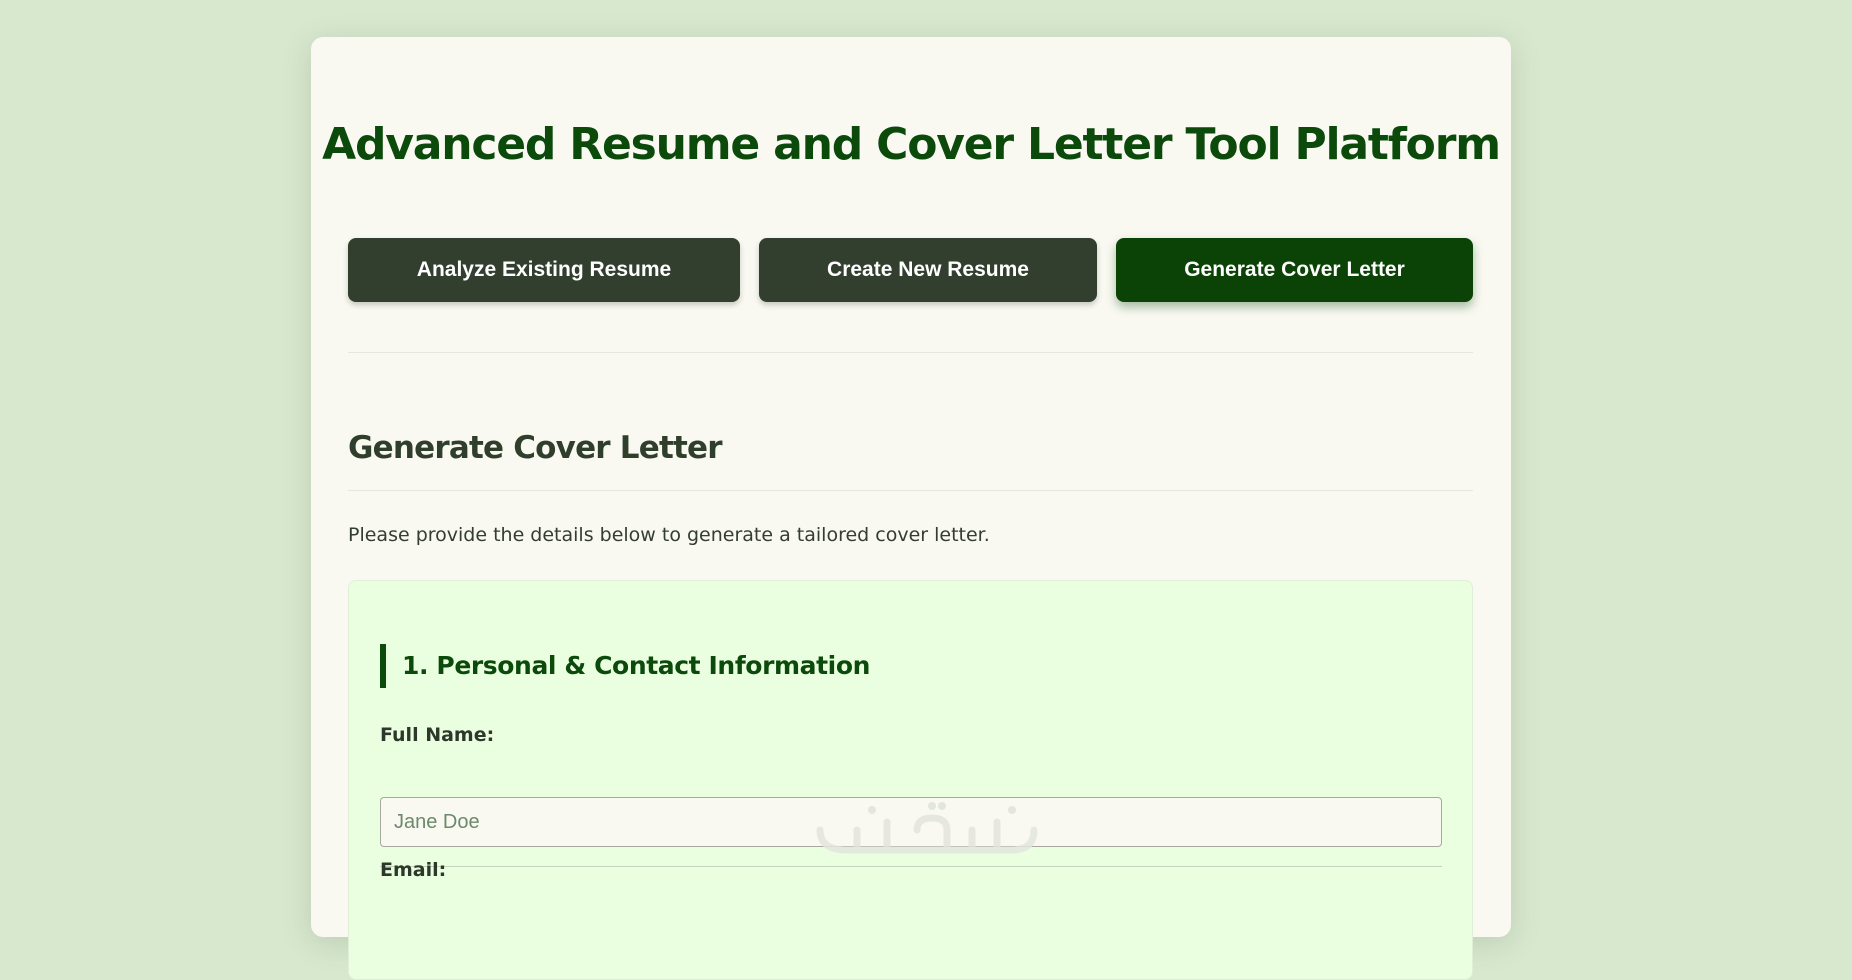 The image size is (1852, 980). I want to click on full-name-input, so click(911, 822).